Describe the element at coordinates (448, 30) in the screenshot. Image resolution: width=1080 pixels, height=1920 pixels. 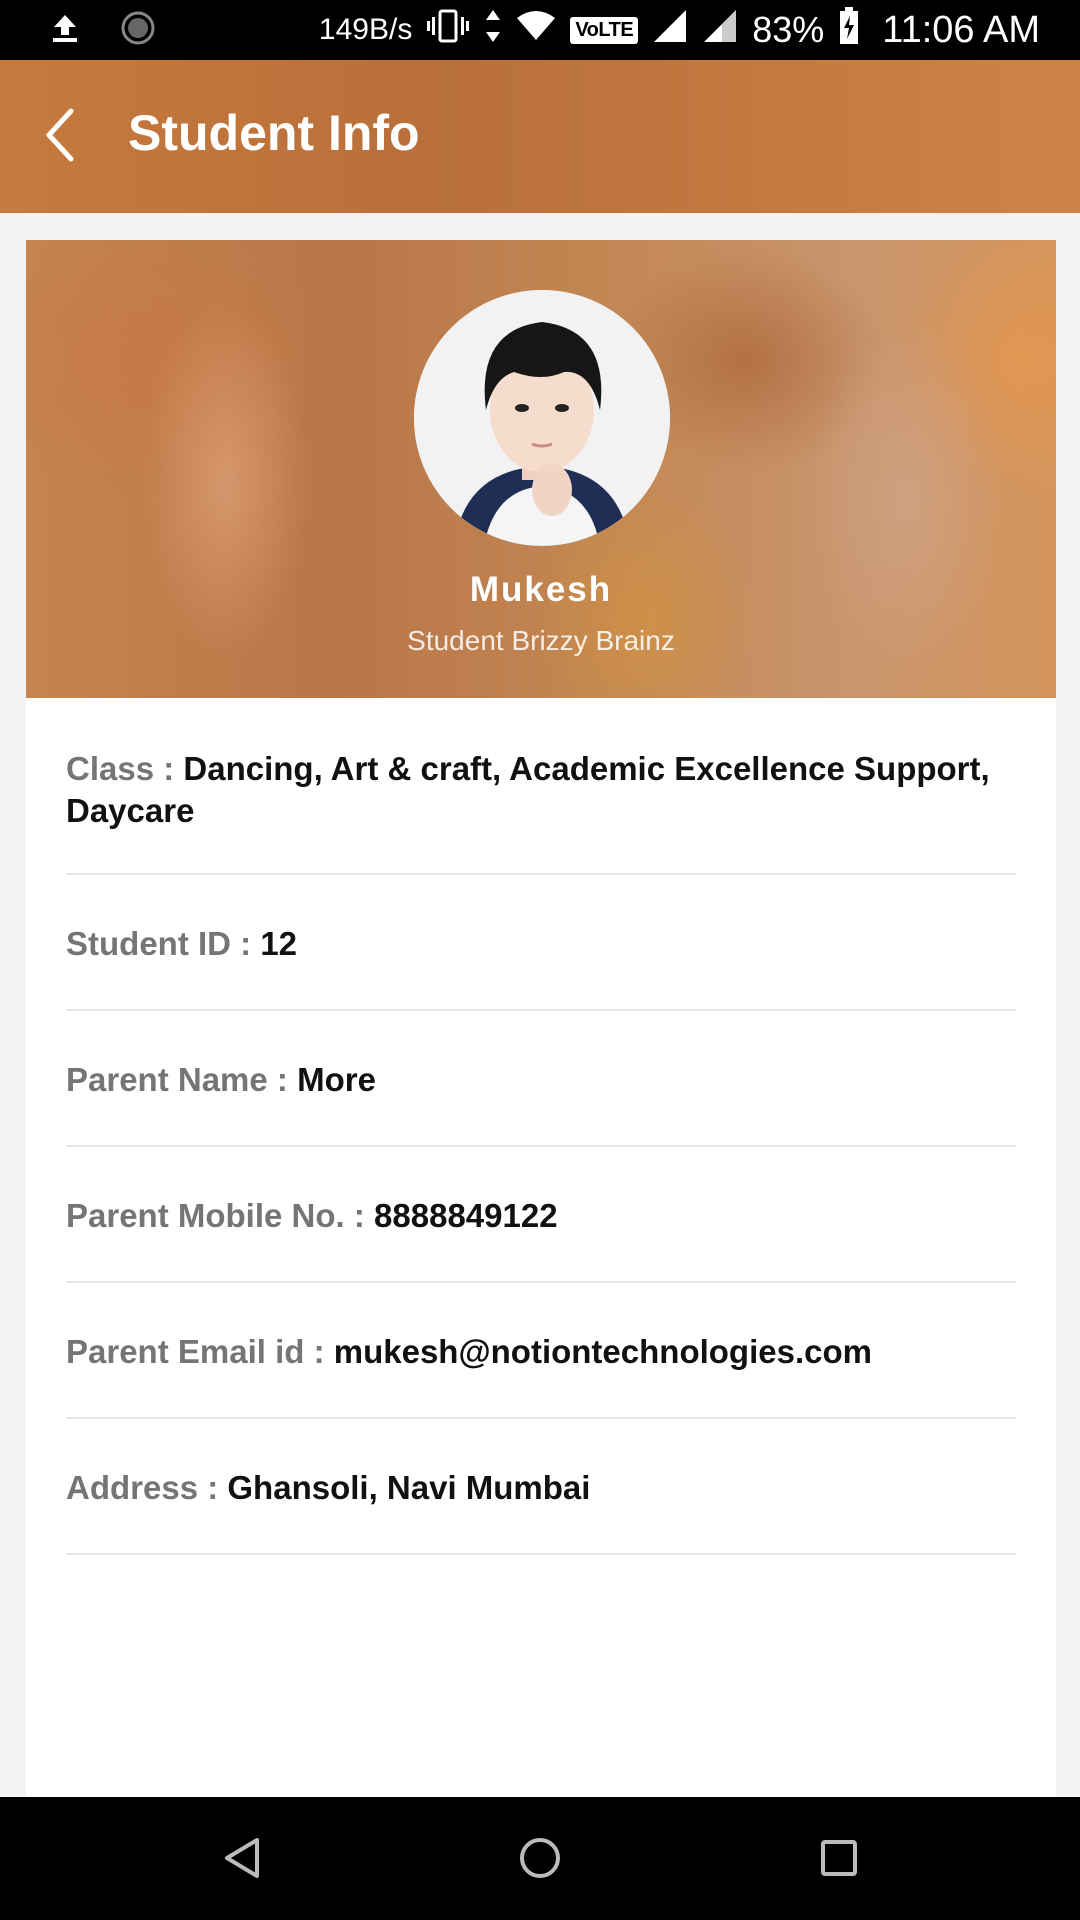
I see `vibrate-icon` at that location.